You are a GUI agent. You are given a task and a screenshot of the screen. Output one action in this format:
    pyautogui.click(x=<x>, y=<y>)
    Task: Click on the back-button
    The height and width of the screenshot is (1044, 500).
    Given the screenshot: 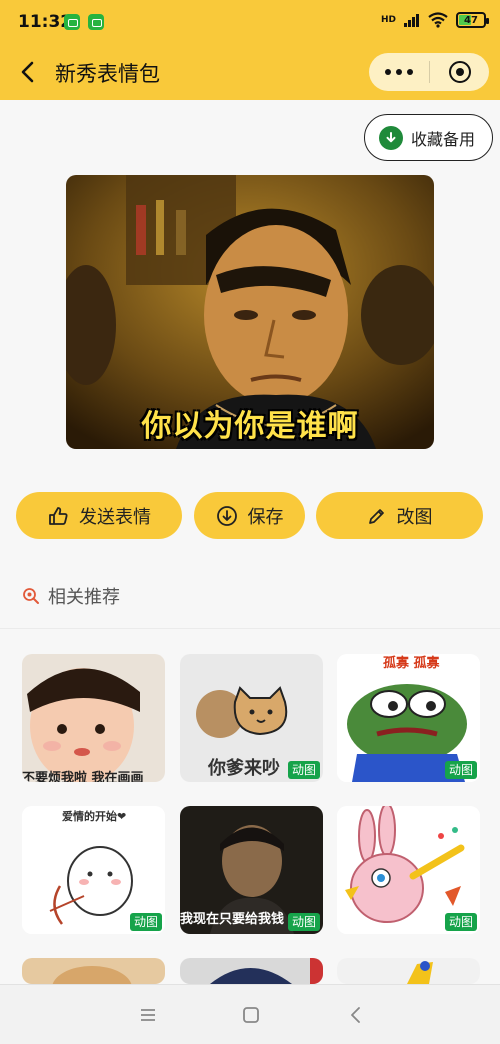 What is the action you would take?
    pyautogui.click(x=28, y=72)
    